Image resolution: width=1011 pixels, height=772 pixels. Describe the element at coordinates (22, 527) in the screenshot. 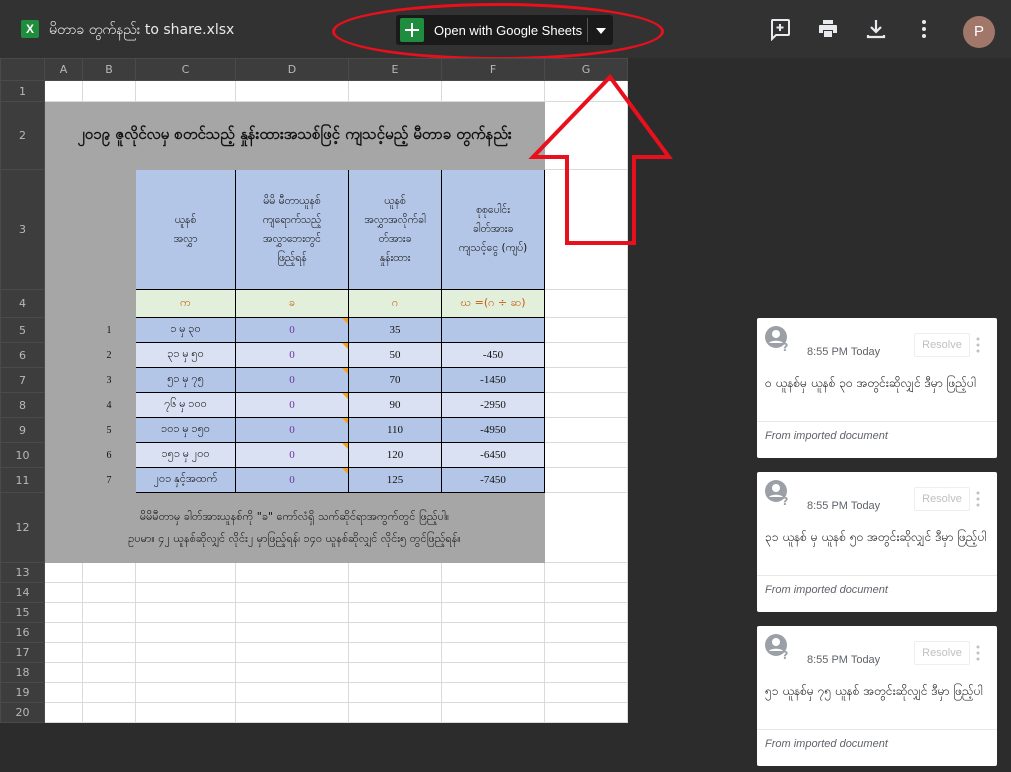

I see `row-header: 12` at that location.